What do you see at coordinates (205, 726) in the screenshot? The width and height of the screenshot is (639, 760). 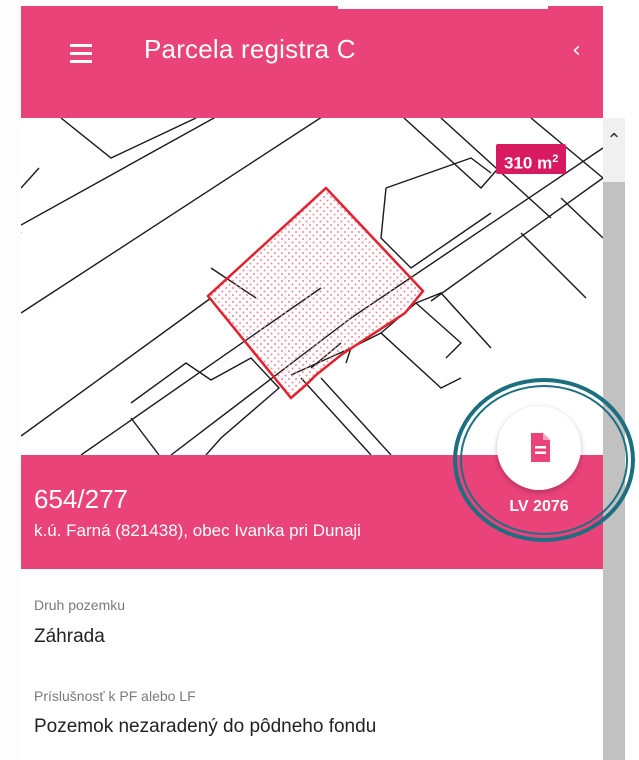 I see `fund-membership-value: Pozemok nezaradený do pôdneho fondu` at bounding box center [205, 726].